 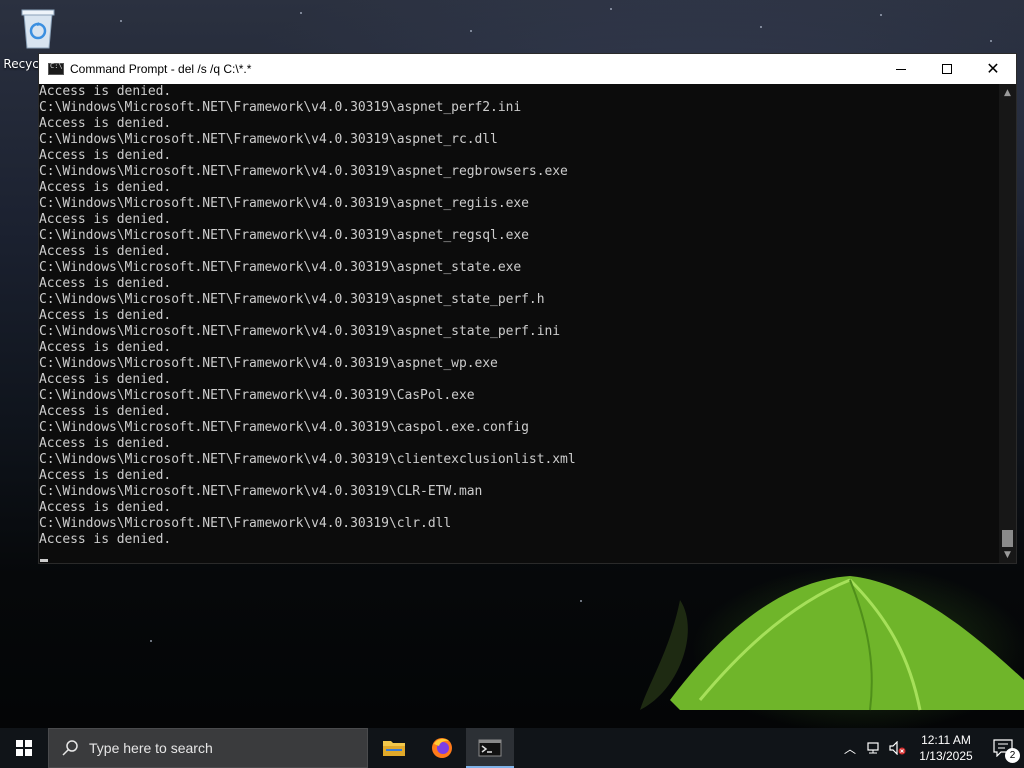 I want to click on vertical-scrollbar: ▲ ▼, so click(x=1007, y=323).